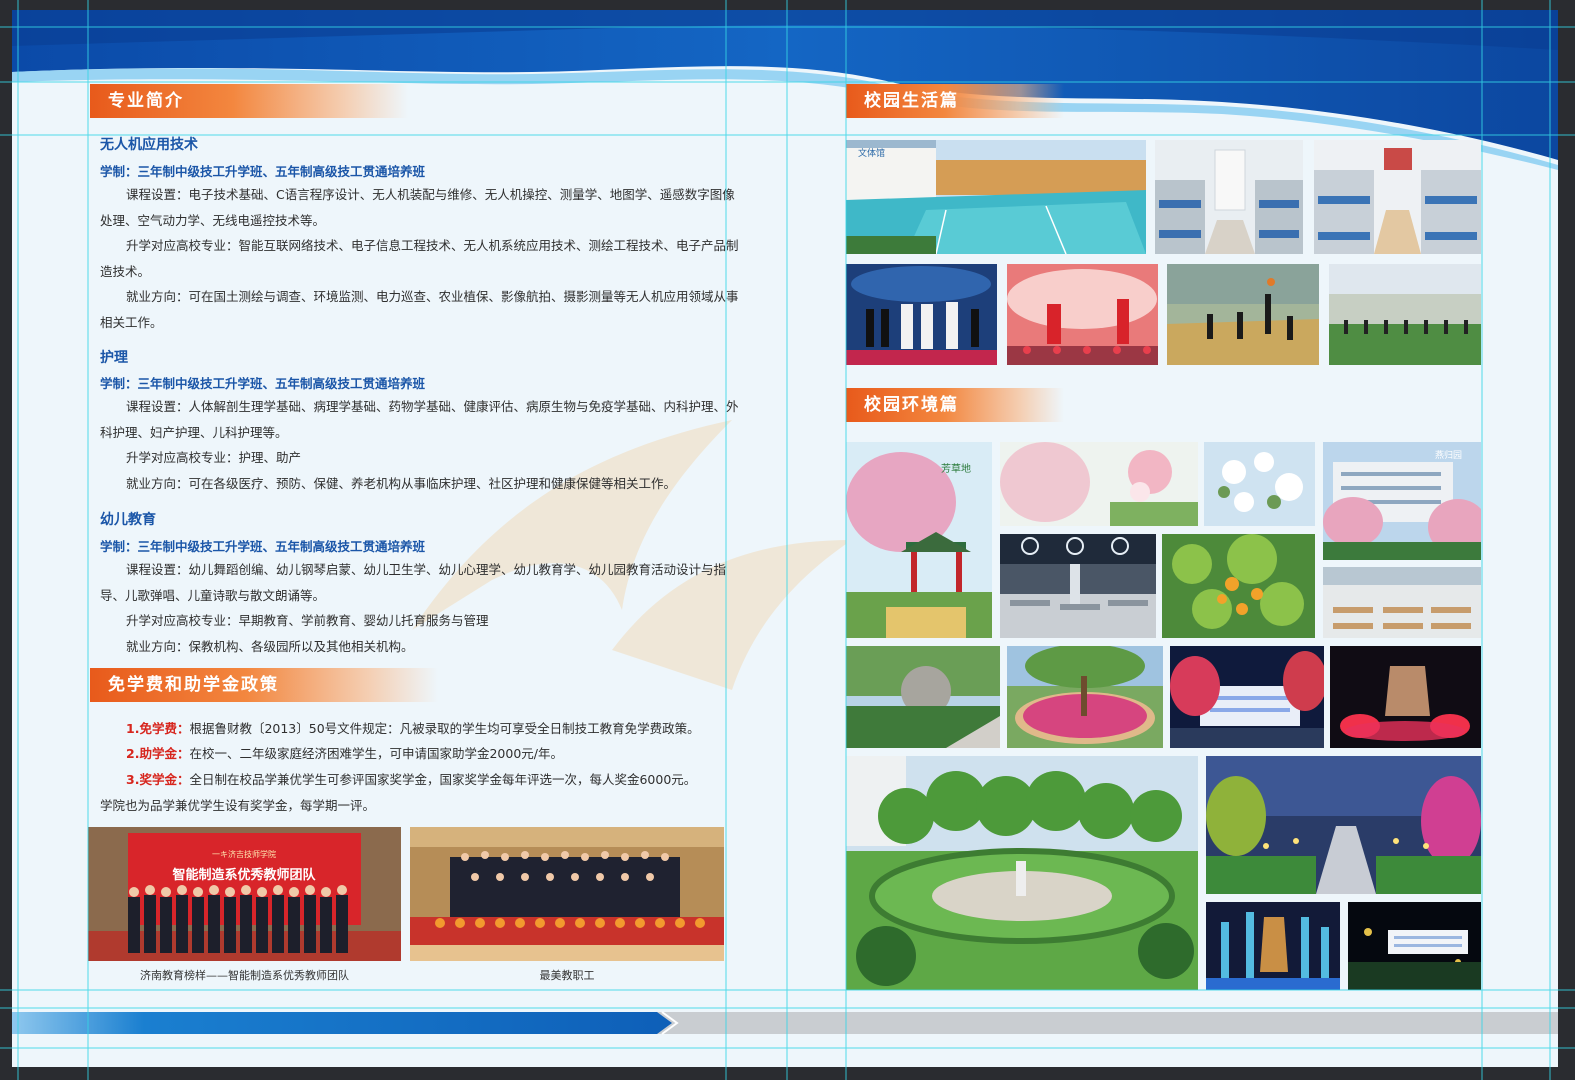  Describe the element at coordinates (956, 468) in the screenshot. I see `photo-sign-fangcao: 芳草地` at that location.